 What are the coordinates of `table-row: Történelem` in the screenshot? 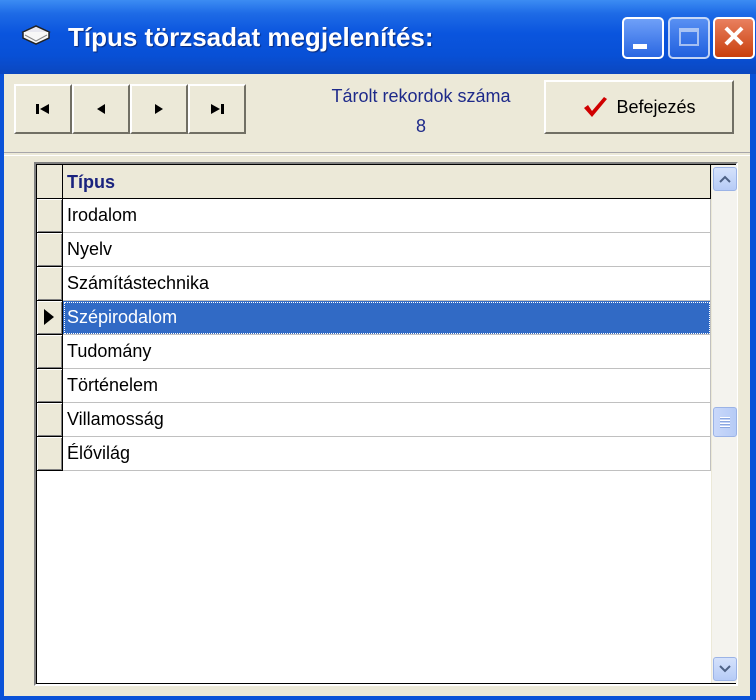 It's located at (374, 386).